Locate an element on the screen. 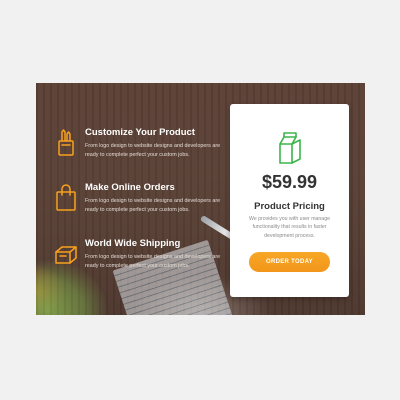 This screenshot has width=400, height=400. shipping-box-icon is located at coordinates (66, 255).